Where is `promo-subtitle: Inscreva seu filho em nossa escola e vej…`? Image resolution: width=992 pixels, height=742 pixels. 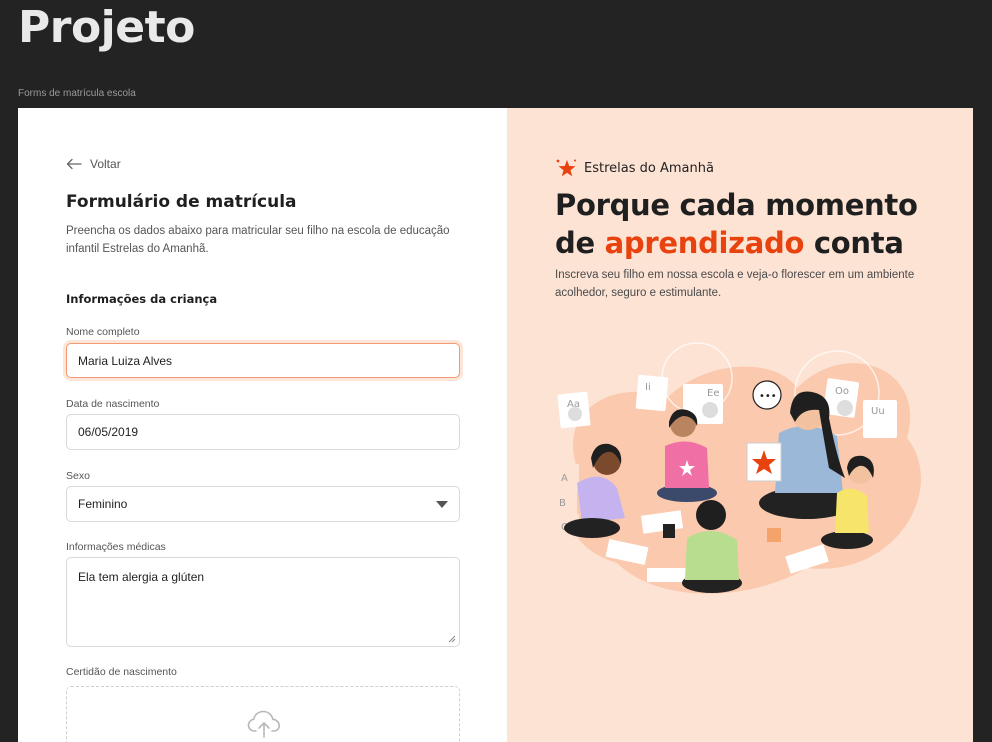 promo-subtitle: Inscreva seu filho em nossa escola e vej… is located at coordinates (735, 284).